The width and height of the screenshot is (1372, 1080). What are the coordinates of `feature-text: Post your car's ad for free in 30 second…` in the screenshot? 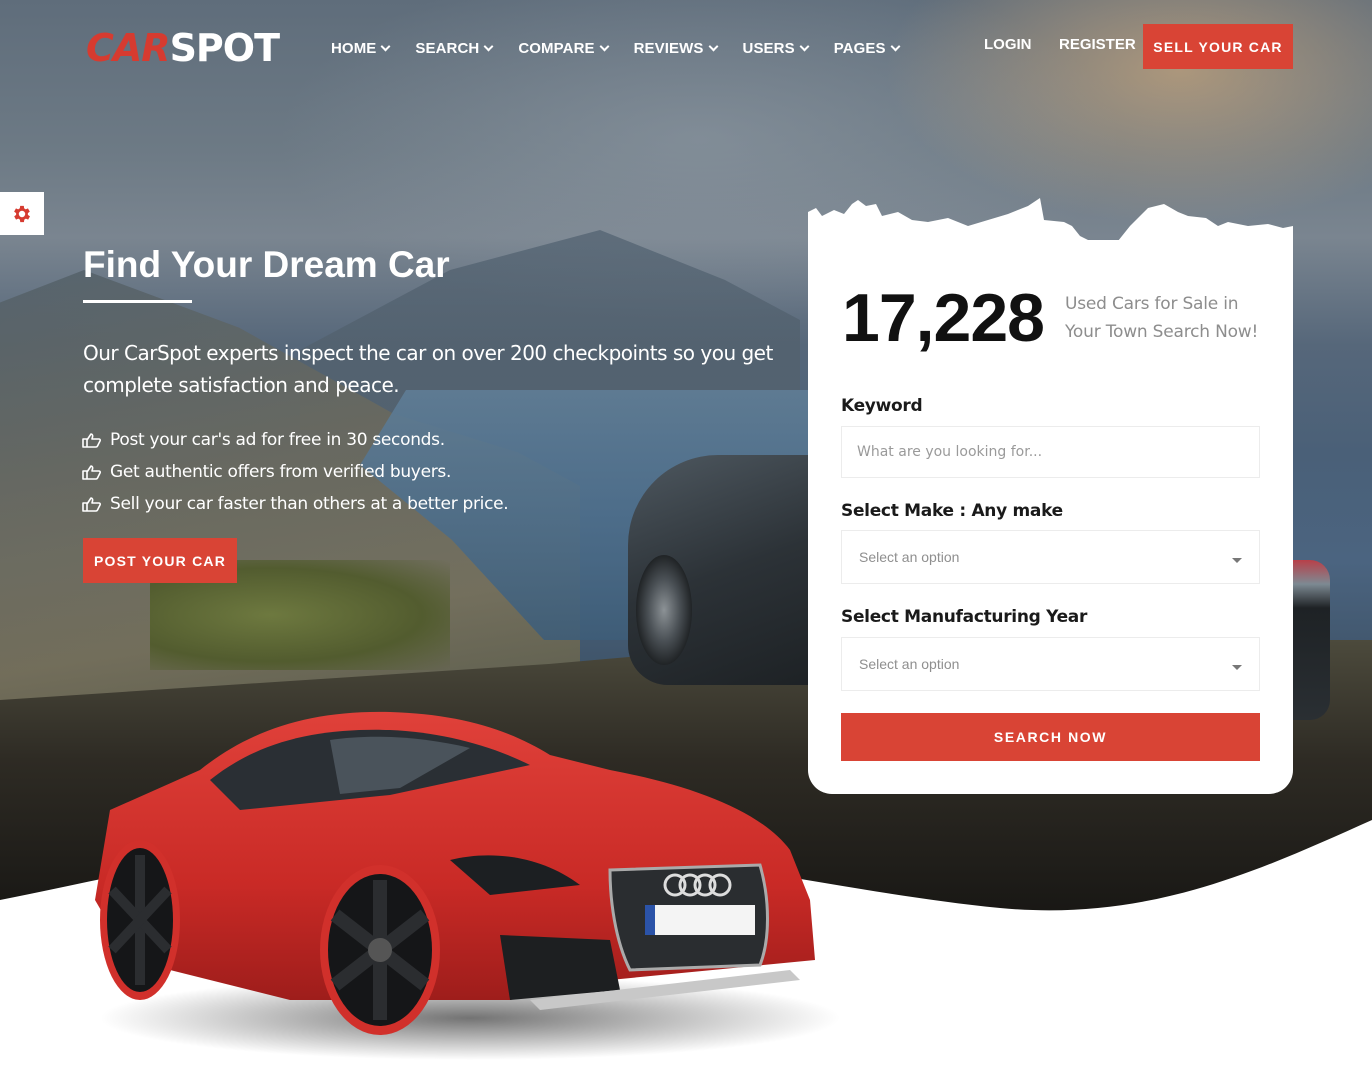 It's located at (277, 440).